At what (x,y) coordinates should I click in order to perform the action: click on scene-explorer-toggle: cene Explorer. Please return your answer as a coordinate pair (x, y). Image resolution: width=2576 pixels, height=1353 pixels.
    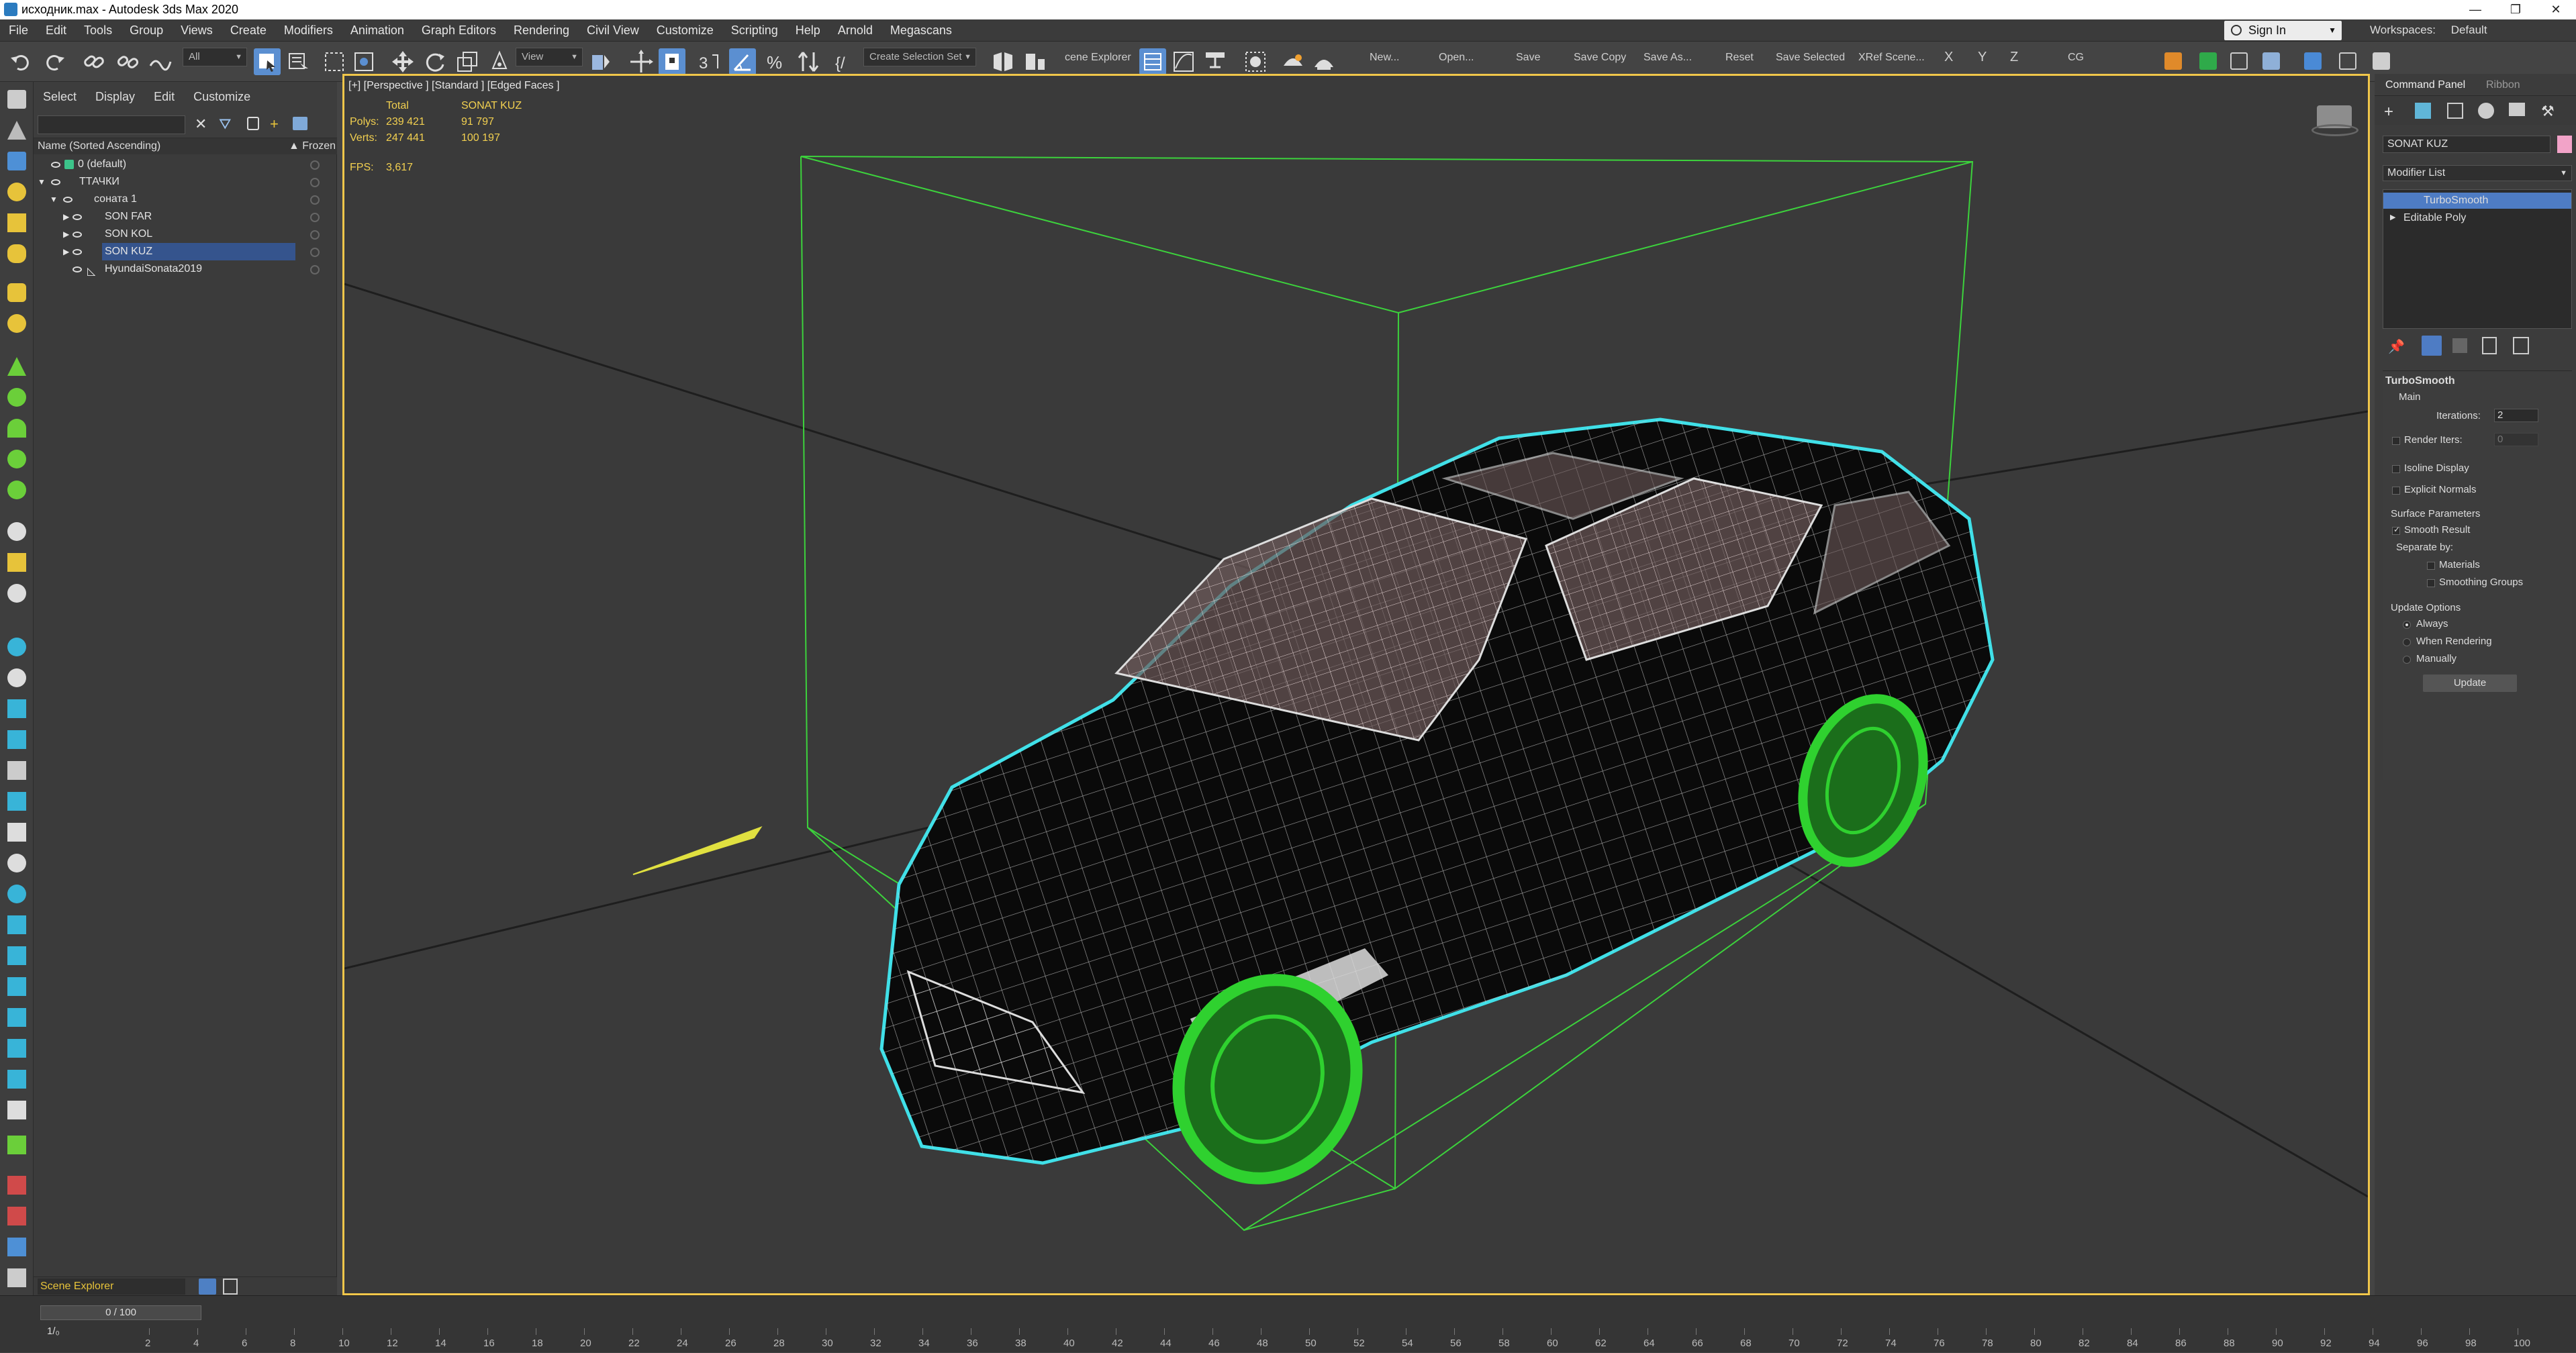
    Looking at the image, I should click on (1098, 58).